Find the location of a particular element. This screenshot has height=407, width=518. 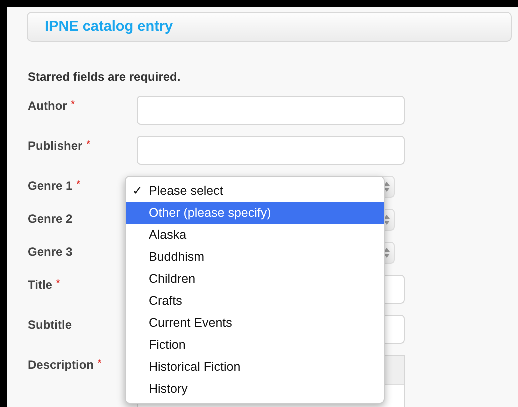

dropdown-option: Other (please specify) is located at coordinates (255, 213).